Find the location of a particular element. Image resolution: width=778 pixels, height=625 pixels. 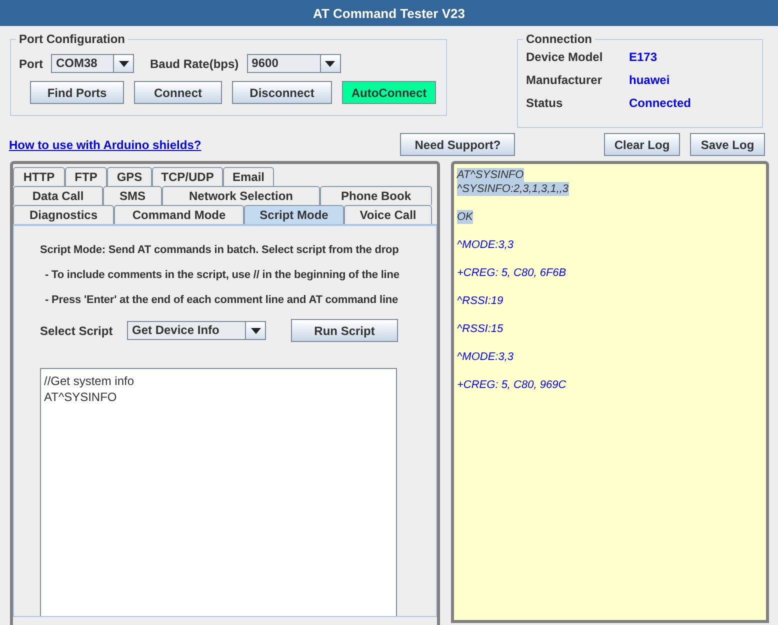

script-dropdown: Get Device Info is located at coordinates (196, 330).